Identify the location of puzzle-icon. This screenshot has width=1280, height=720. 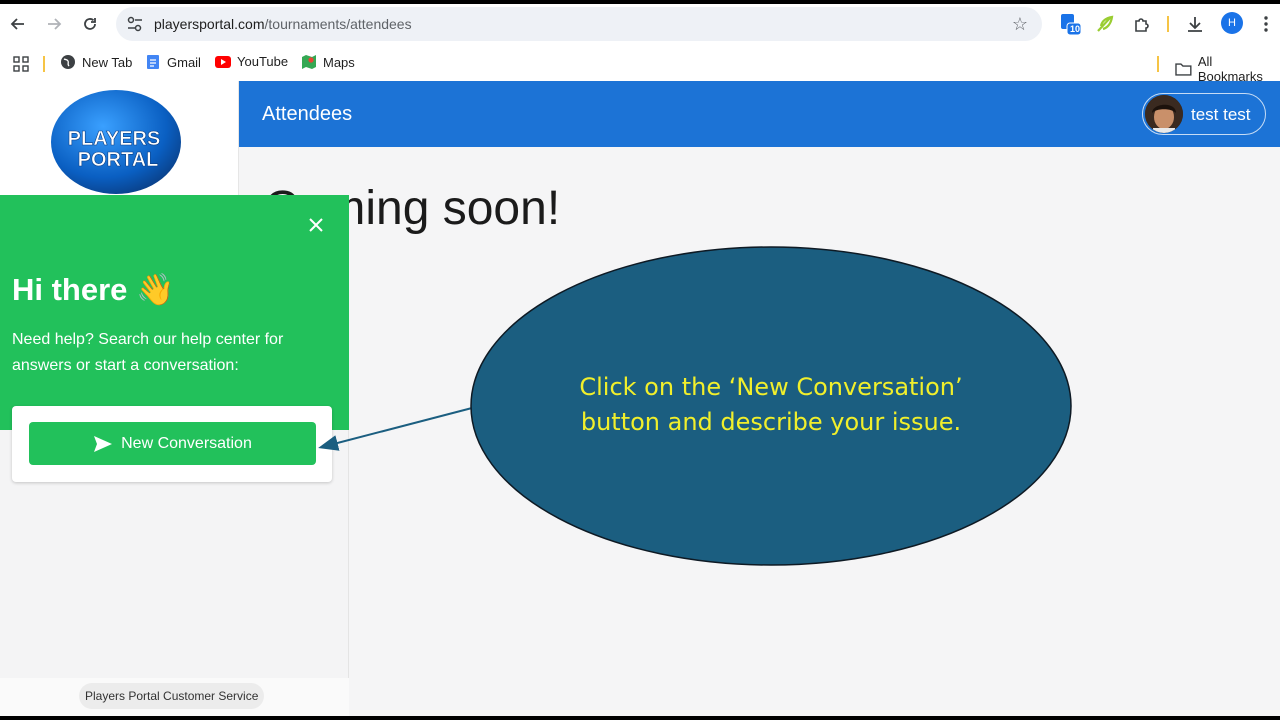
(1142, 25).